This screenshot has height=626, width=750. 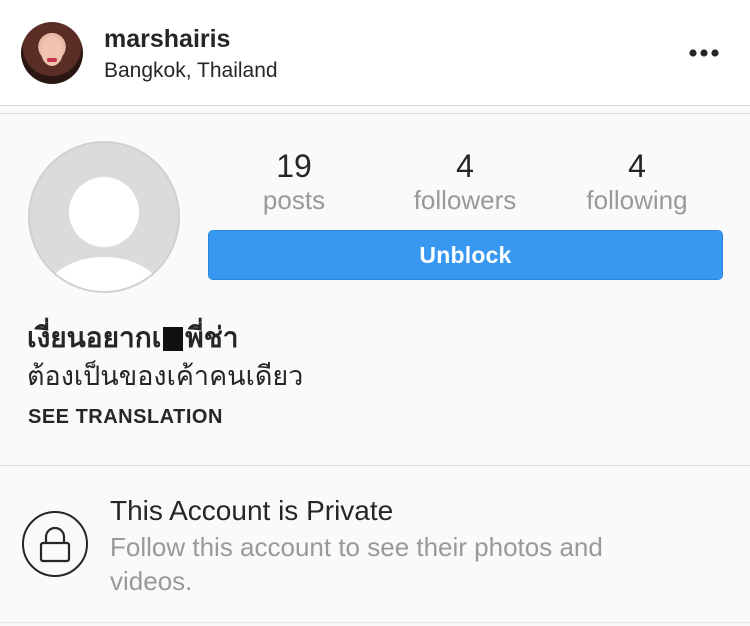 What do you see at coordinates (637, 166) in the screenshot?
I see `following-count: 4` at bounding box center [637, 166].